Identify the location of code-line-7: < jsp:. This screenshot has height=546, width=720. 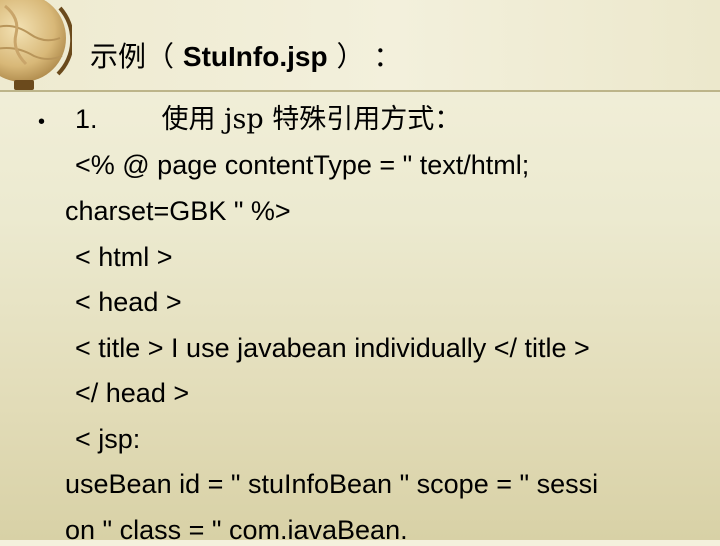
(108, 439).